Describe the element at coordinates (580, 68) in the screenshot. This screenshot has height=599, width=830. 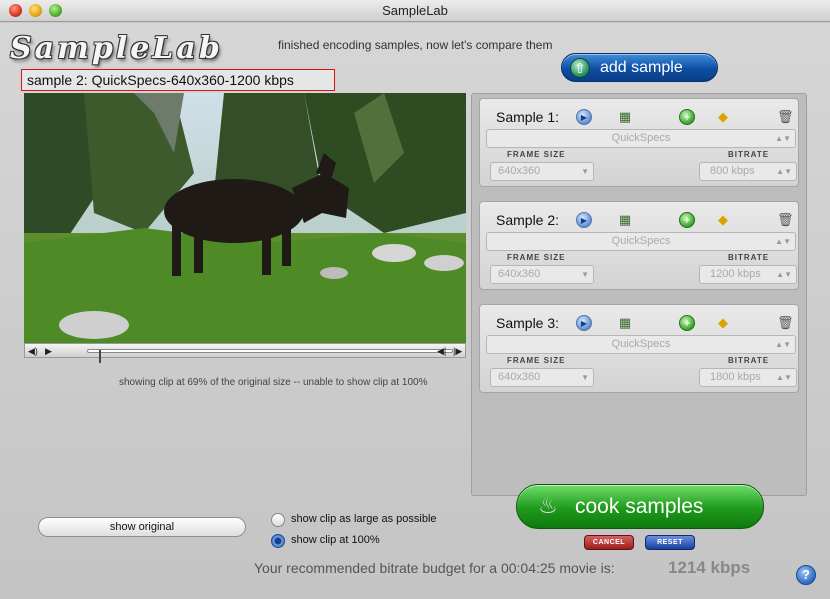
I see `add-sample-icon: ⇧` at that location.